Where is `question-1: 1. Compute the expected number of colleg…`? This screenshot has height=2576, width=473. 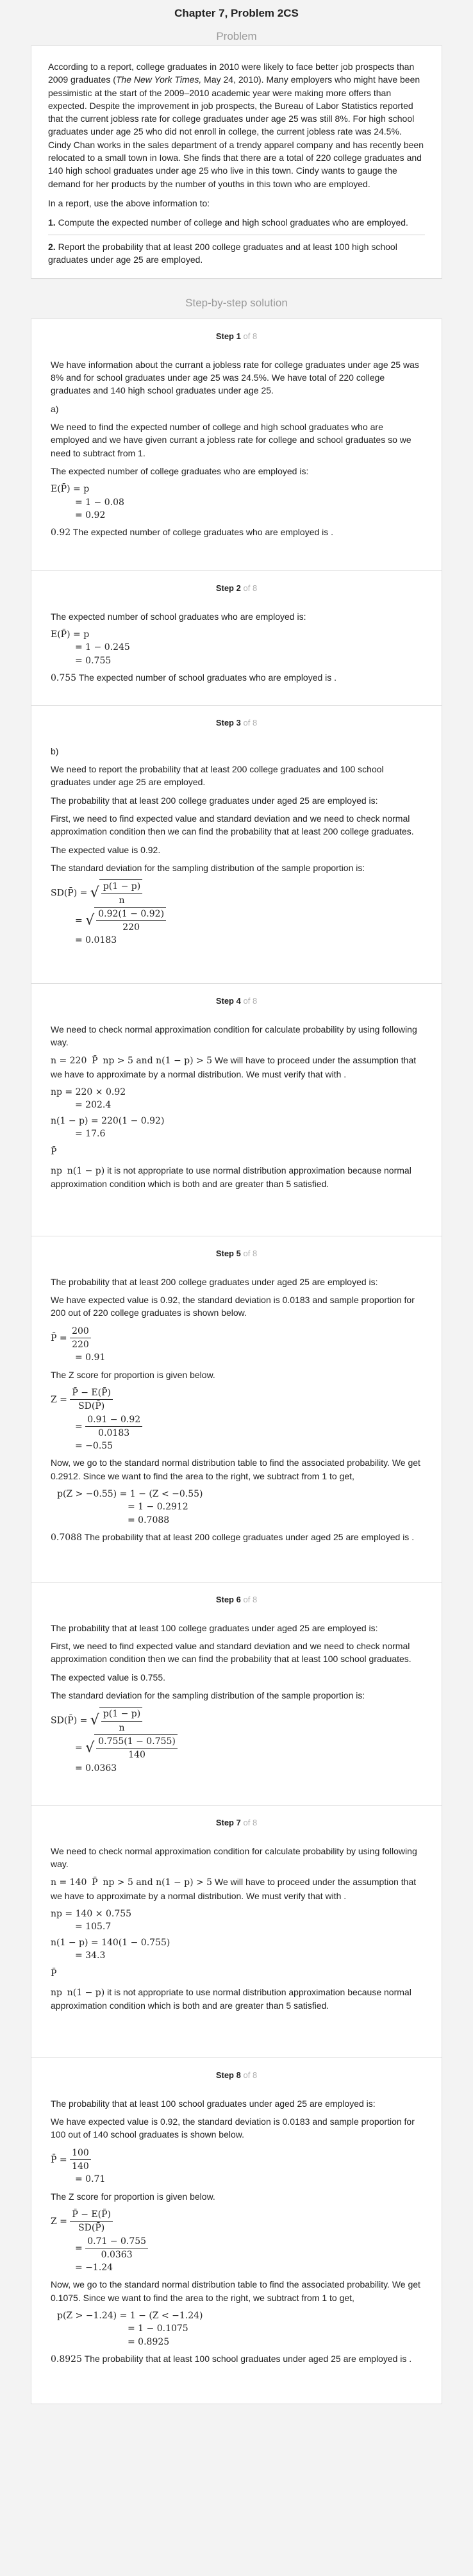
question-1: 1. Compute the expected number of colleg… is located at coordinates (236, 223).